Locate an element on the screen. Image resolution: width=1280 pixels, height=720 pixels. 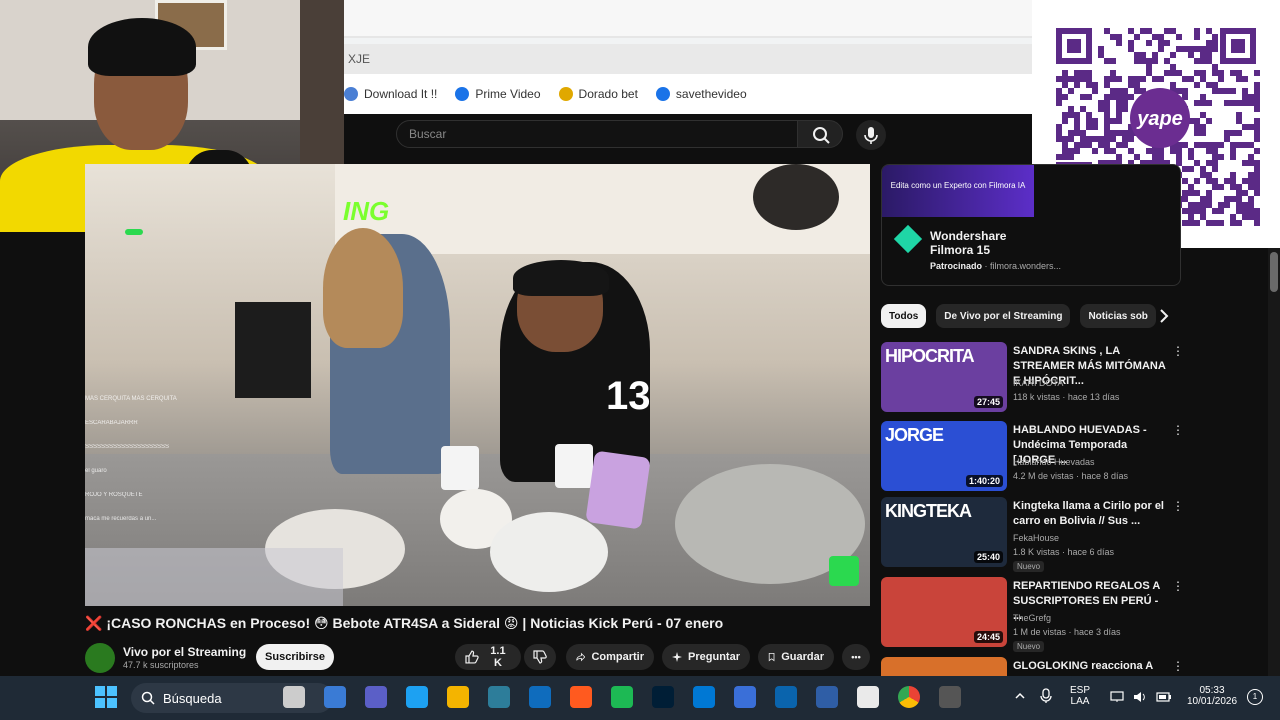
ad-title: Wondershare Filmora 15 is located at coordinates (968, 243).